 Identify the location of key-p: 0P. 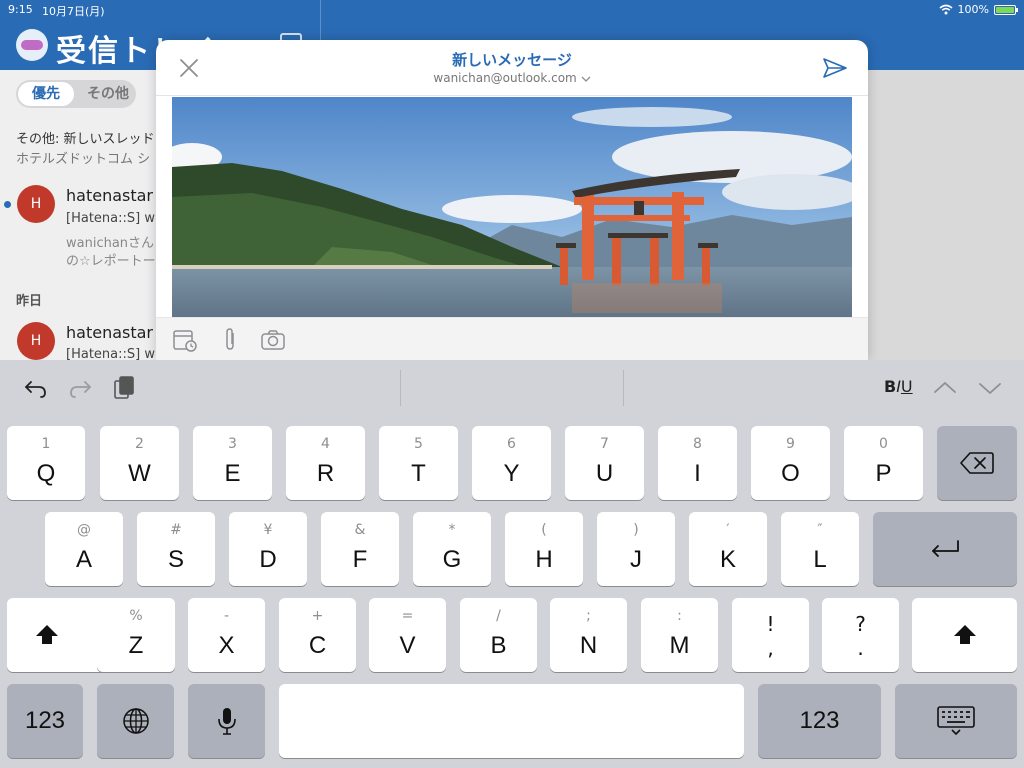
(883, 463).